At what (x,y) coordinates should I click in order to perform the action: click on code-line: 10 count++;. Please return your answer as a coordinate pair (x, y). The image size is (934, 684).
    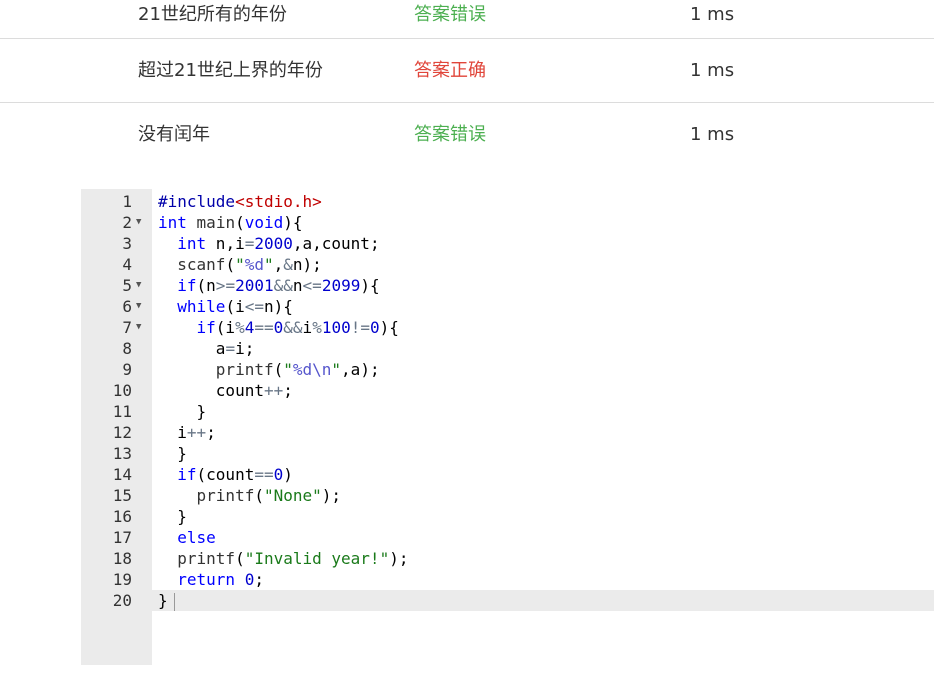
    Looking at the image, I should click on (507, 390).